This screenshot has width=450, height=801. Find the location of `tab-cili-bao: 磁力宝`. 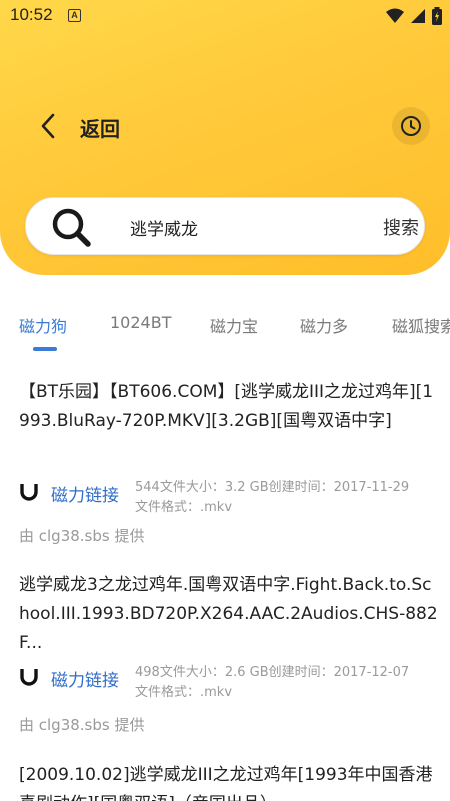

tab-cili-bao: 磁力宝 is located at coordinates (234, 325).